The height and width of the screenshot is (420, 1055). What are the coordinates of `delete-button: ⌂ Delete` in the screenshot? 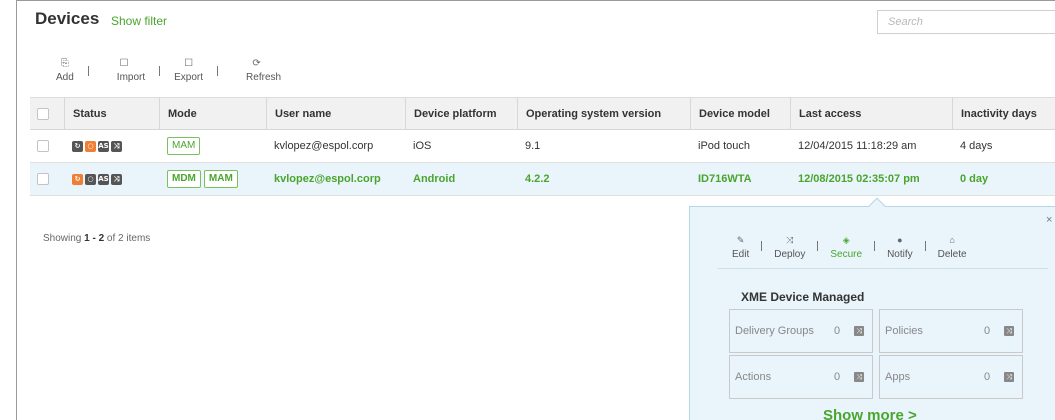 It's located at (952, 247).